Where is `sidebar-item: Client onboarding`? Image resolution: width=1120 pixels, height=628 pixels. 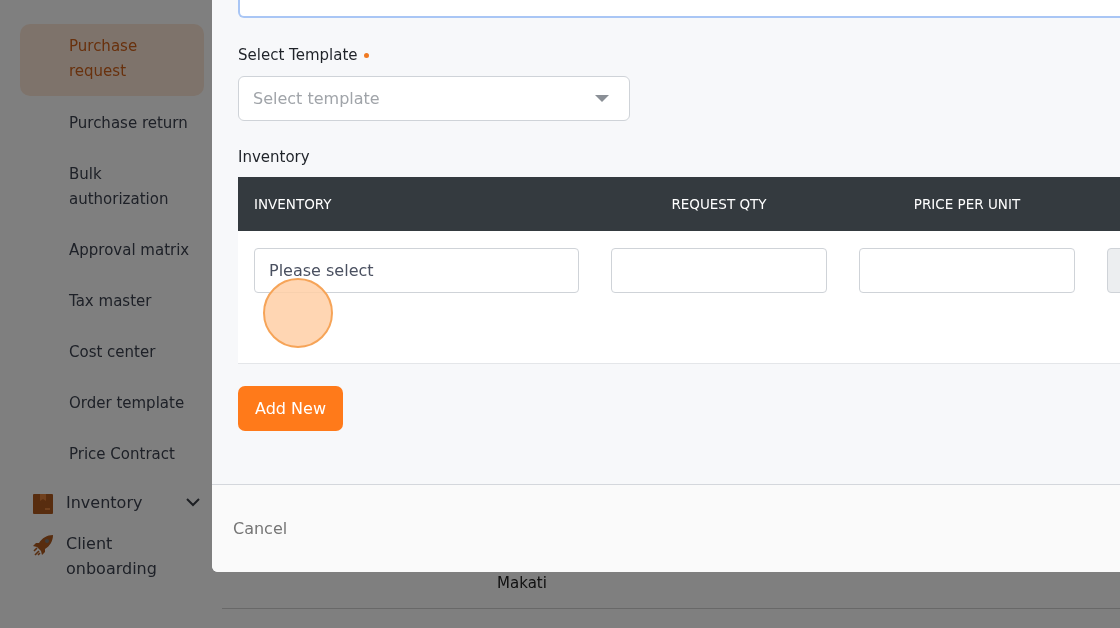
sidebar-item: Client onboarding is located at coordinates (112, 556).